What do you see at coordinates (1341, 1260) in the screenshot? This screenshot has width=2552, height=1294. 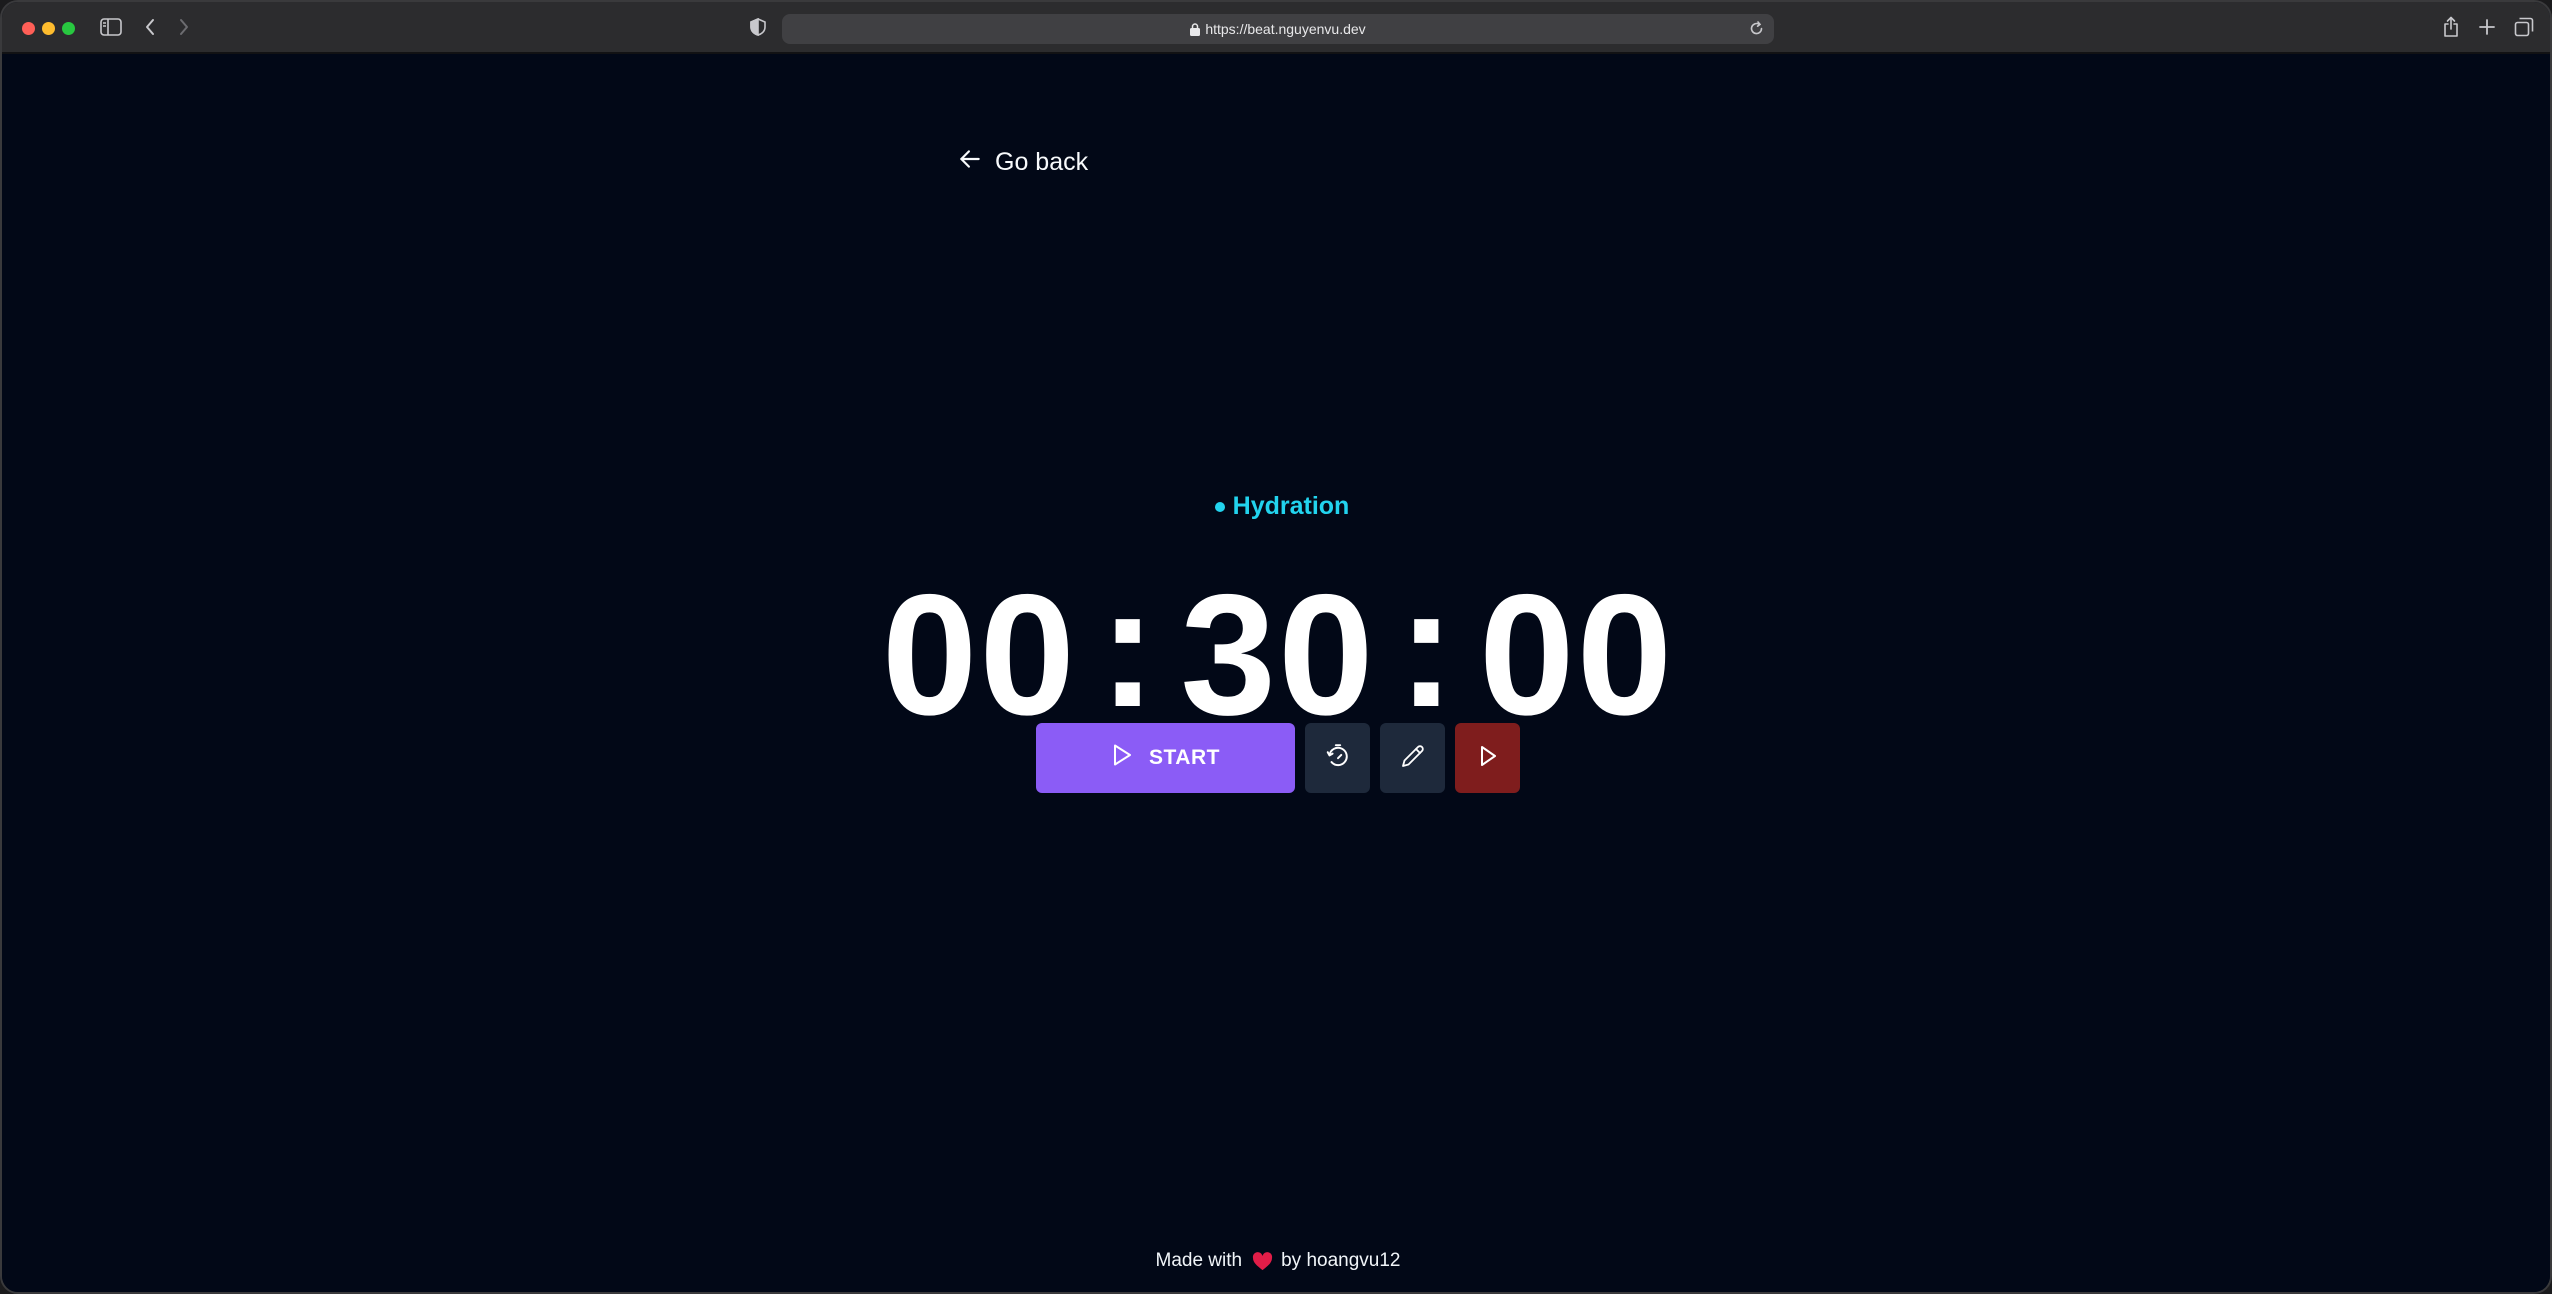 I see `footer-suffix: by hoangvu12` at bounding box center [1341, 1260].